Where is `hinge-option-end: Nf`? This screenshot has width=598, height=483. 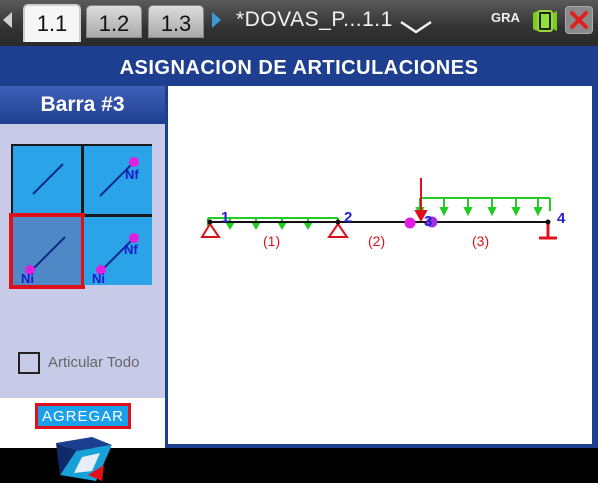 hinge-option-end: Nf is located at coordinates (118, 180).